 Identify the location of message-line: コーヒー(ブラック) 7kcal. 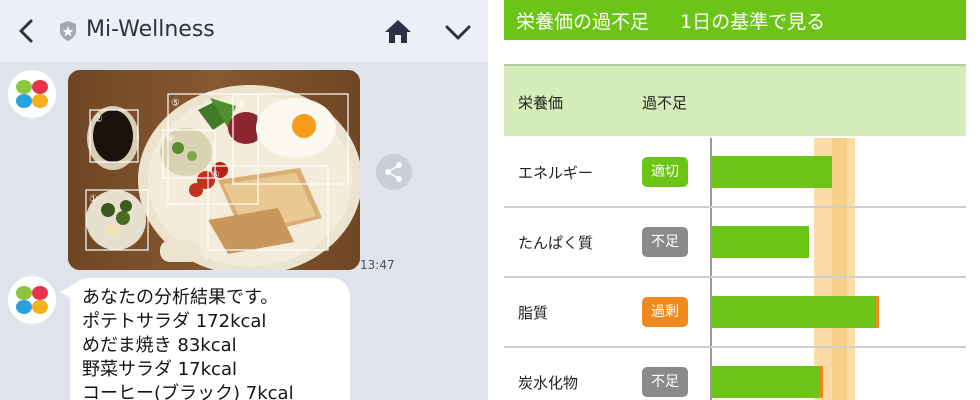
(188, 391).